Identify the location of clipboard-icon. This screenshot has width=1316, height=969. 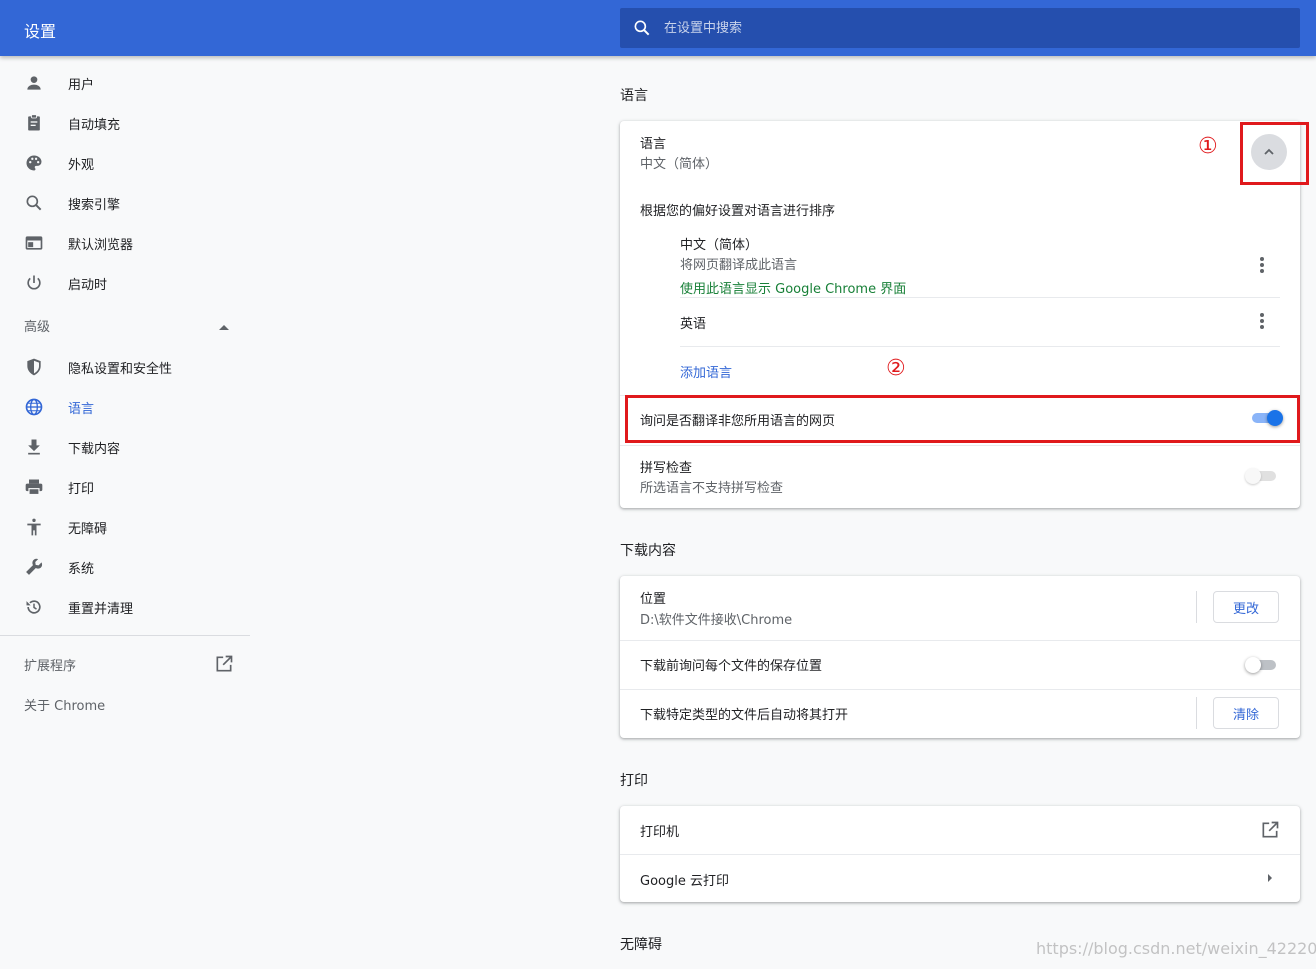
(34, 123).